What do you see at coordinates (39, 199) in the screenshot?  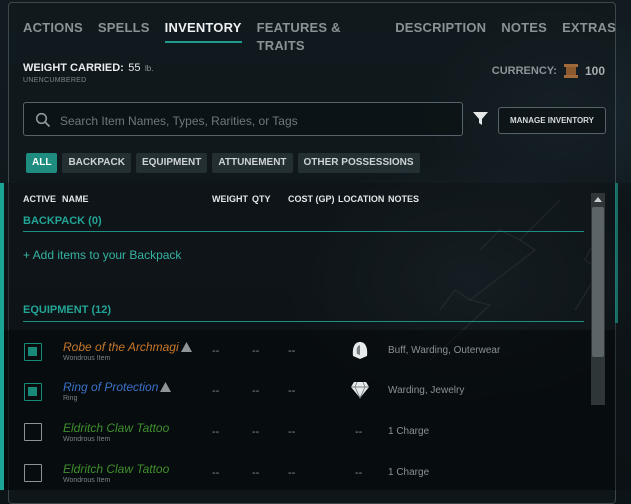 I see `column-active: ACTIVE` at bounding box center [39, 199].